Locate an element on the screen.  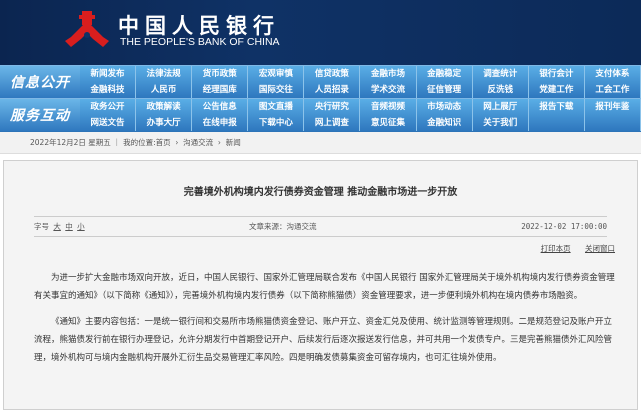
nav-link: 学术交流 is located at coordinates (388, 90).